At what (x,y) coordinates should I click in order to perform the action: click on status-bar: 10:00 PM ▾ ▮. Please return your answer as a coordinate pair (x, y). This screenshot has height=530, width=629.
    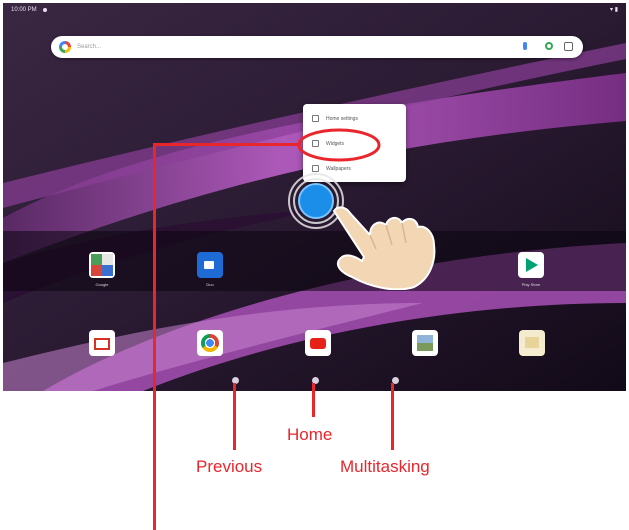
    Looking at the image, I should click on (314, 10).